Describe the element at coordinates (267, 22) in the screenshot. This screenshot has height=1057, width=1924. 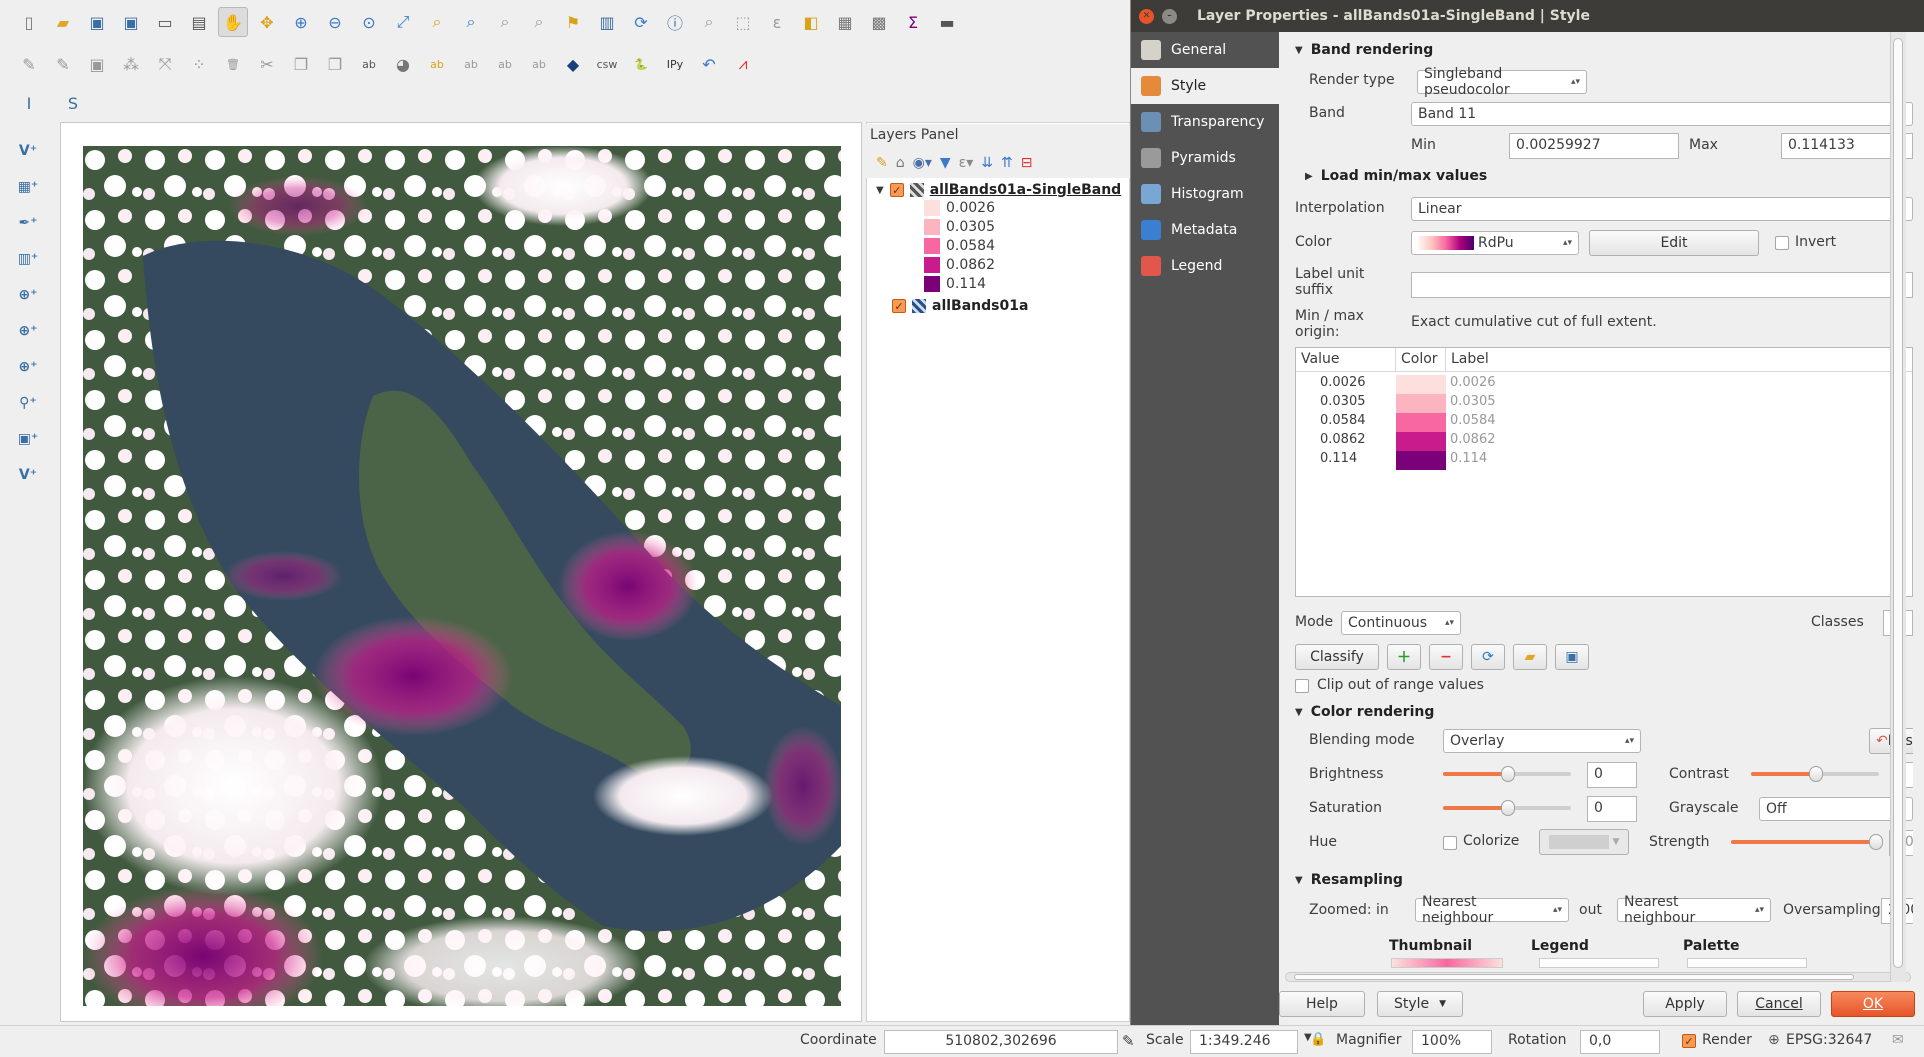
I see `pan-to-selection-icon: ✥` at that location.